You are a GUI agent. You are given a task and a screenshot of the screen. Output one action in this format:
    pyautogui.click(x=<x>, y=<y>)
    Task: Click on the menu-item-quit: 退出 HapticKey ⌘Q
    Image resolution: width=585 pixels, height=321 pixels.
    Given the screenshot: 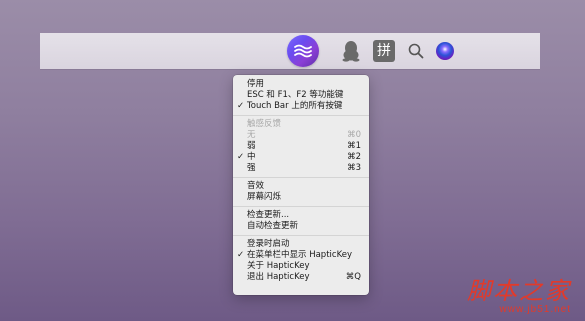 What is the action you would take?
    pyautogui.click(x=301, y=277)
    